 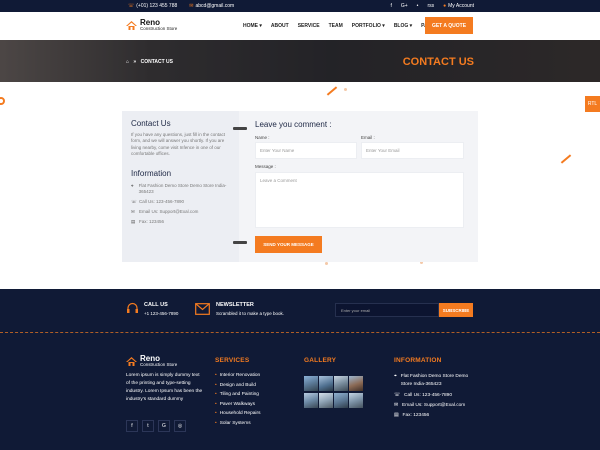 I want to click on page-title: CONTACT US, so click(x=438, y=62).